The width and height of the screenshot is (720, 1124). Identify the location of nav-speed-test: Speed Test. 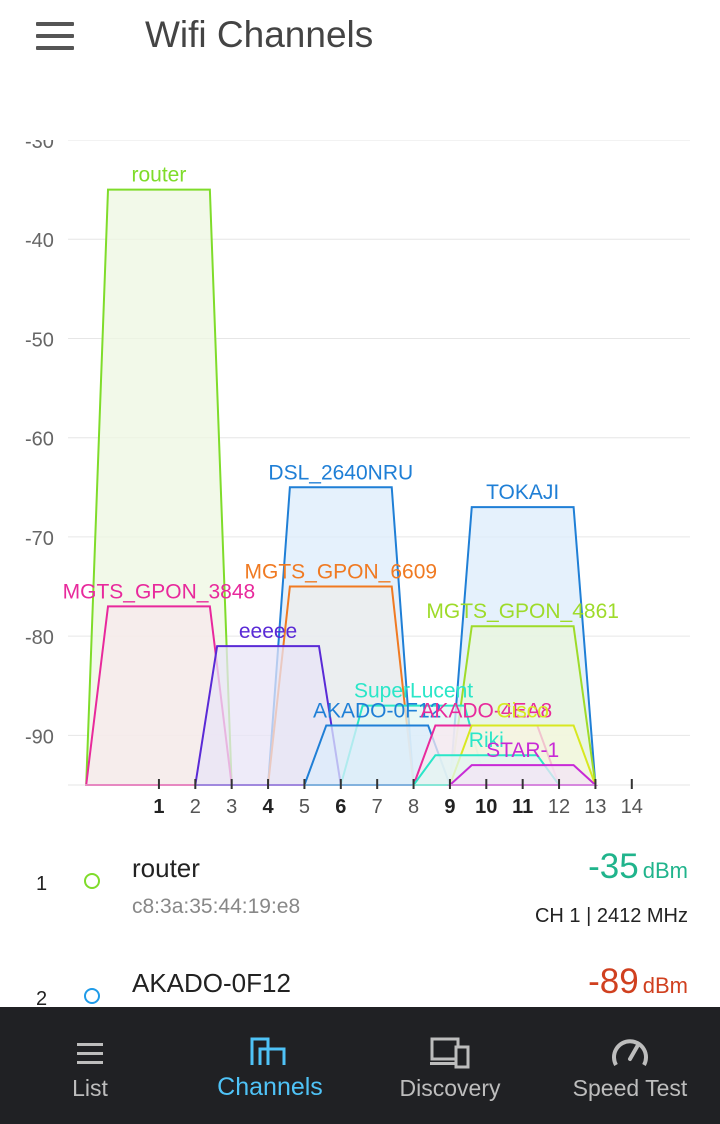
(630, 1065).